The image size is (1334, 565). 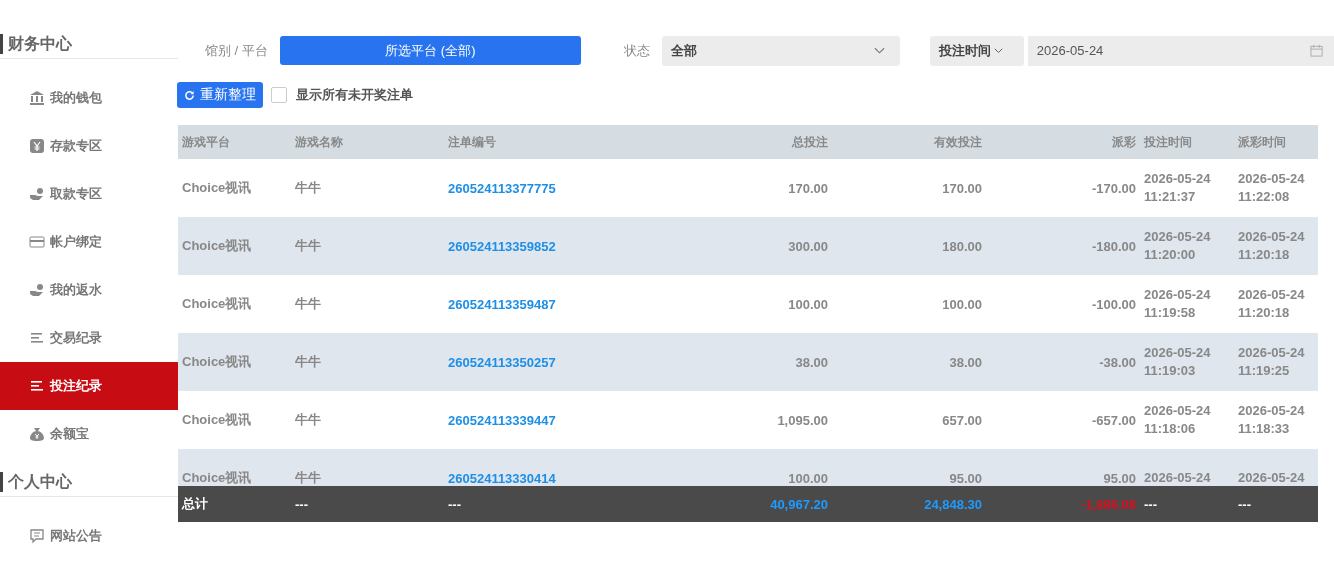 What do you see at coordinates (194, 504) in the screenshot?
I see `total-cell-text: 总计` at bounding box center [194, 504].